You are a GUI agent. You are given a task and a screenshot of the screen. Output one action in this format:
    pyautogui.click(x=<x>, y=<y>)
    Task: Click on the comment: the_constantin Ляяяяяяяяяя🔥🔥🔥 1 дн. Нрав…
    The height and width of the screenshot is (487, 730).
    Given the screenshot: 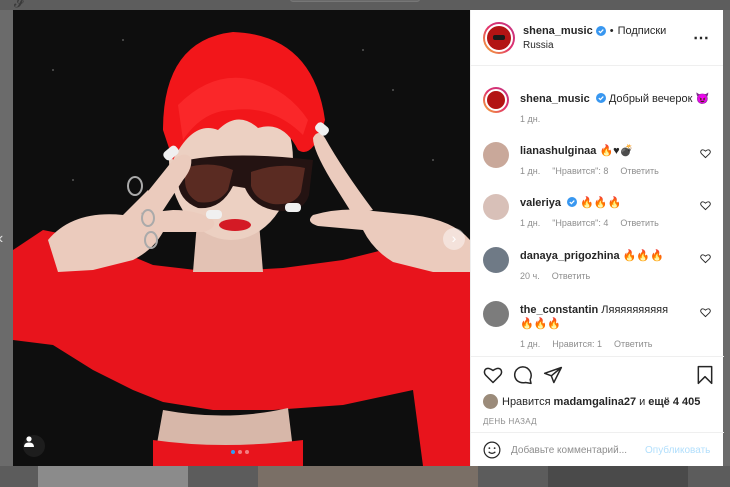 What is the action you would take?
    pyautogui.click(x=598, y=325)
    